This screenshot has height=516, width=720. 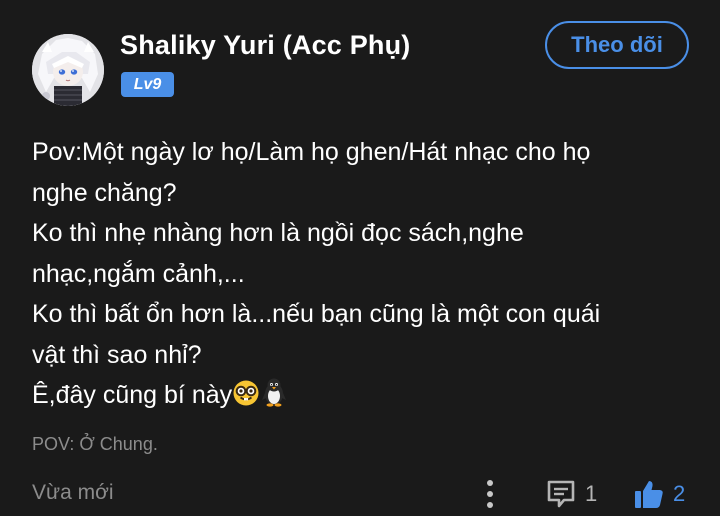 I want to click on more-options-button, so click(x=490, y=494).